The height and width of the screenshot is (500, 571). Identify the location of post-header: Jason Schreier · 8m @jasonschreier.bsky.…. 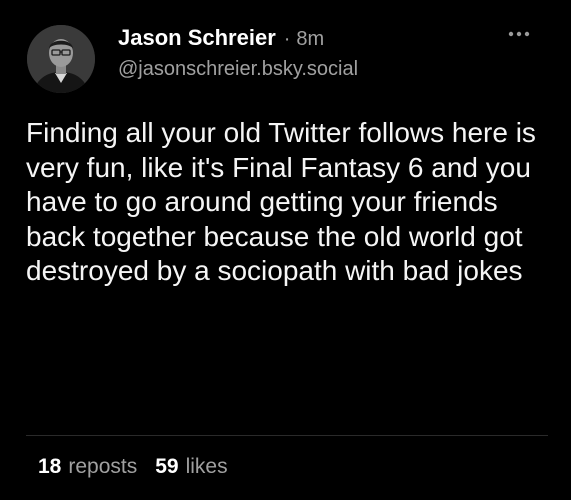
(318, 53).